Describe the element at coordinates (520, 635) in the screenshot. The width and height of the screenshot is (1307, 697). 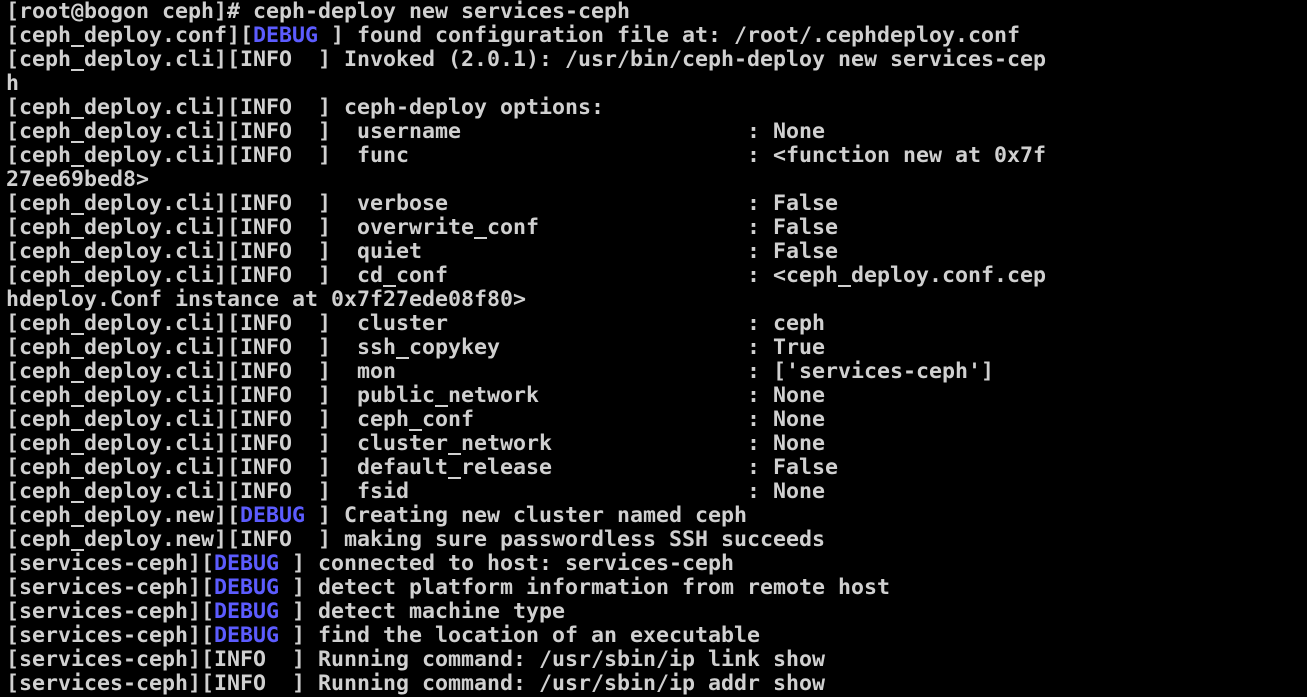
I see `line-text: ] find the location of an executable` at that location.